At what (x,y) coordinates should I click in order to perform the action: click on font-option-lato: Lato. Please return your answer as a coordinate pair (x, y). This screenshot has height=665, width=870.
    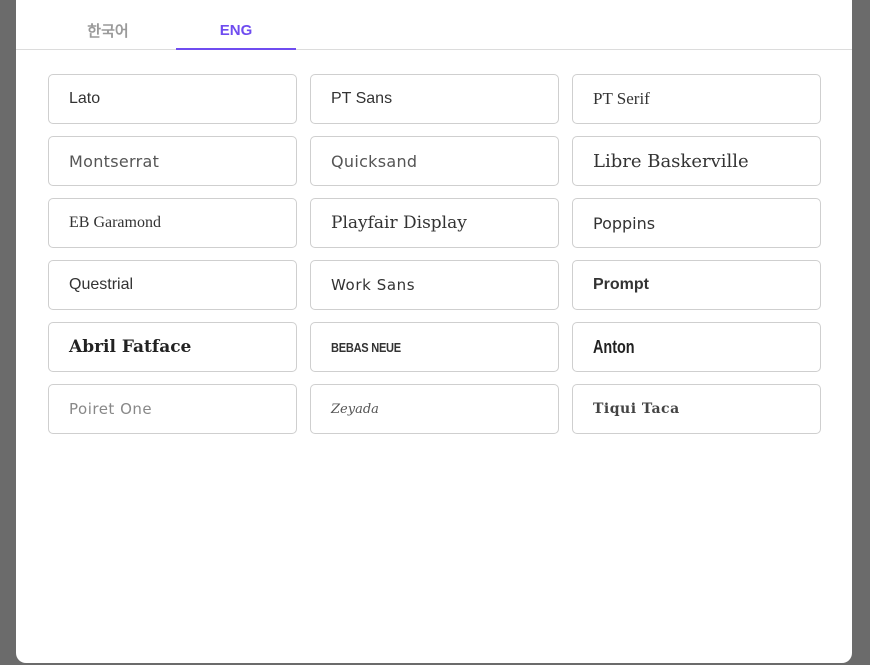
    Looking at the image, I should click on (172, 99).